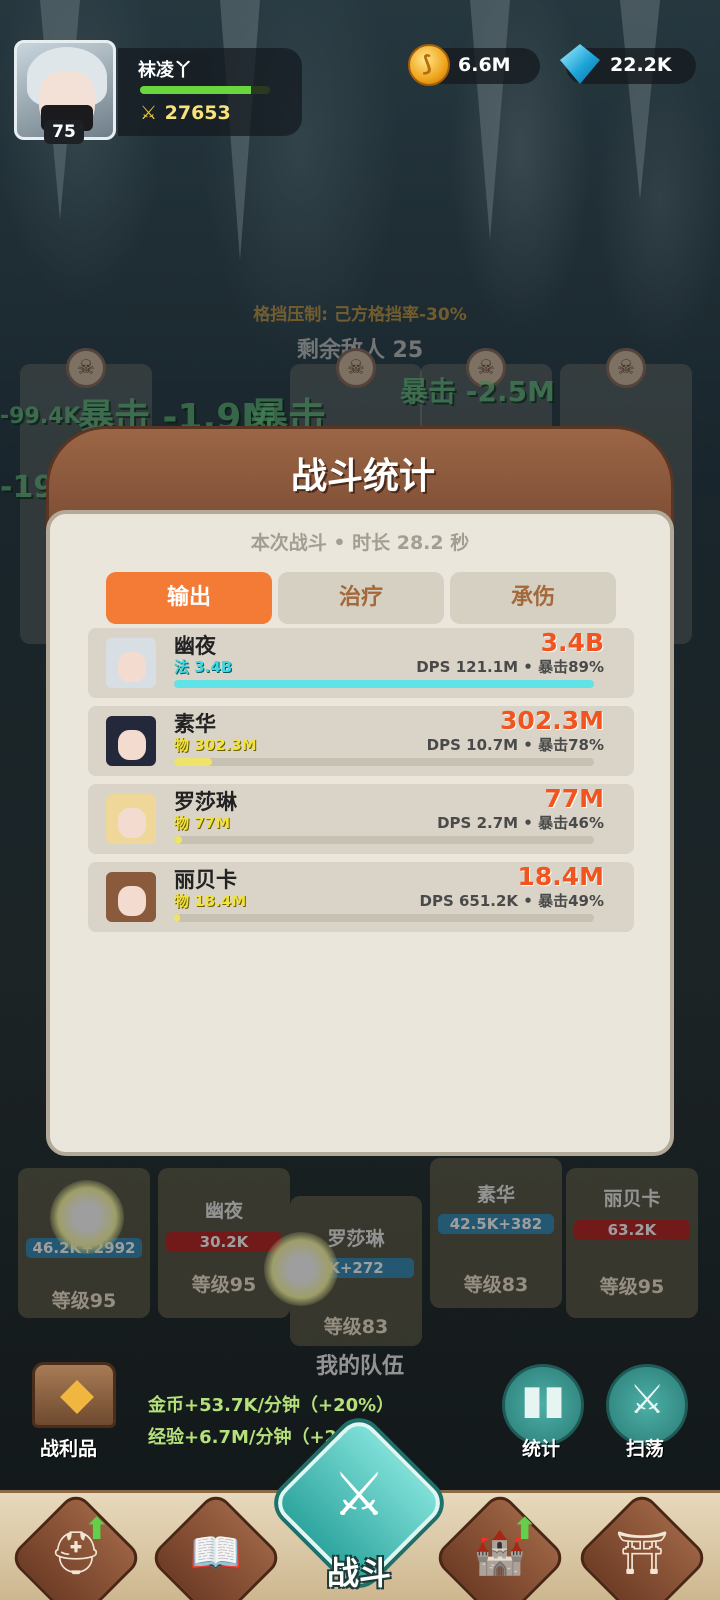 This screenshot has width=720, height=1600. Describe the element at coordinates (510, 667) in the screenshot. I see `hero-dps: DPS 121.1M • 暴击89%` at that location.